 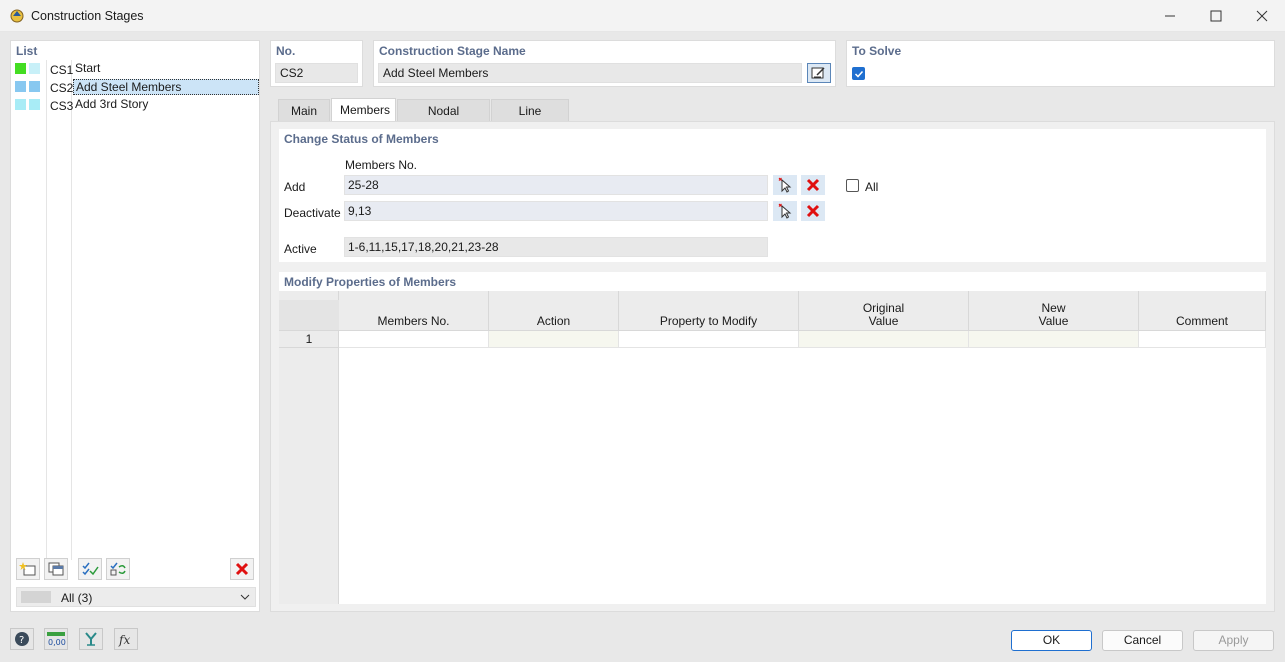 I want to click on add-label: Add, so click(x=294, y=187).